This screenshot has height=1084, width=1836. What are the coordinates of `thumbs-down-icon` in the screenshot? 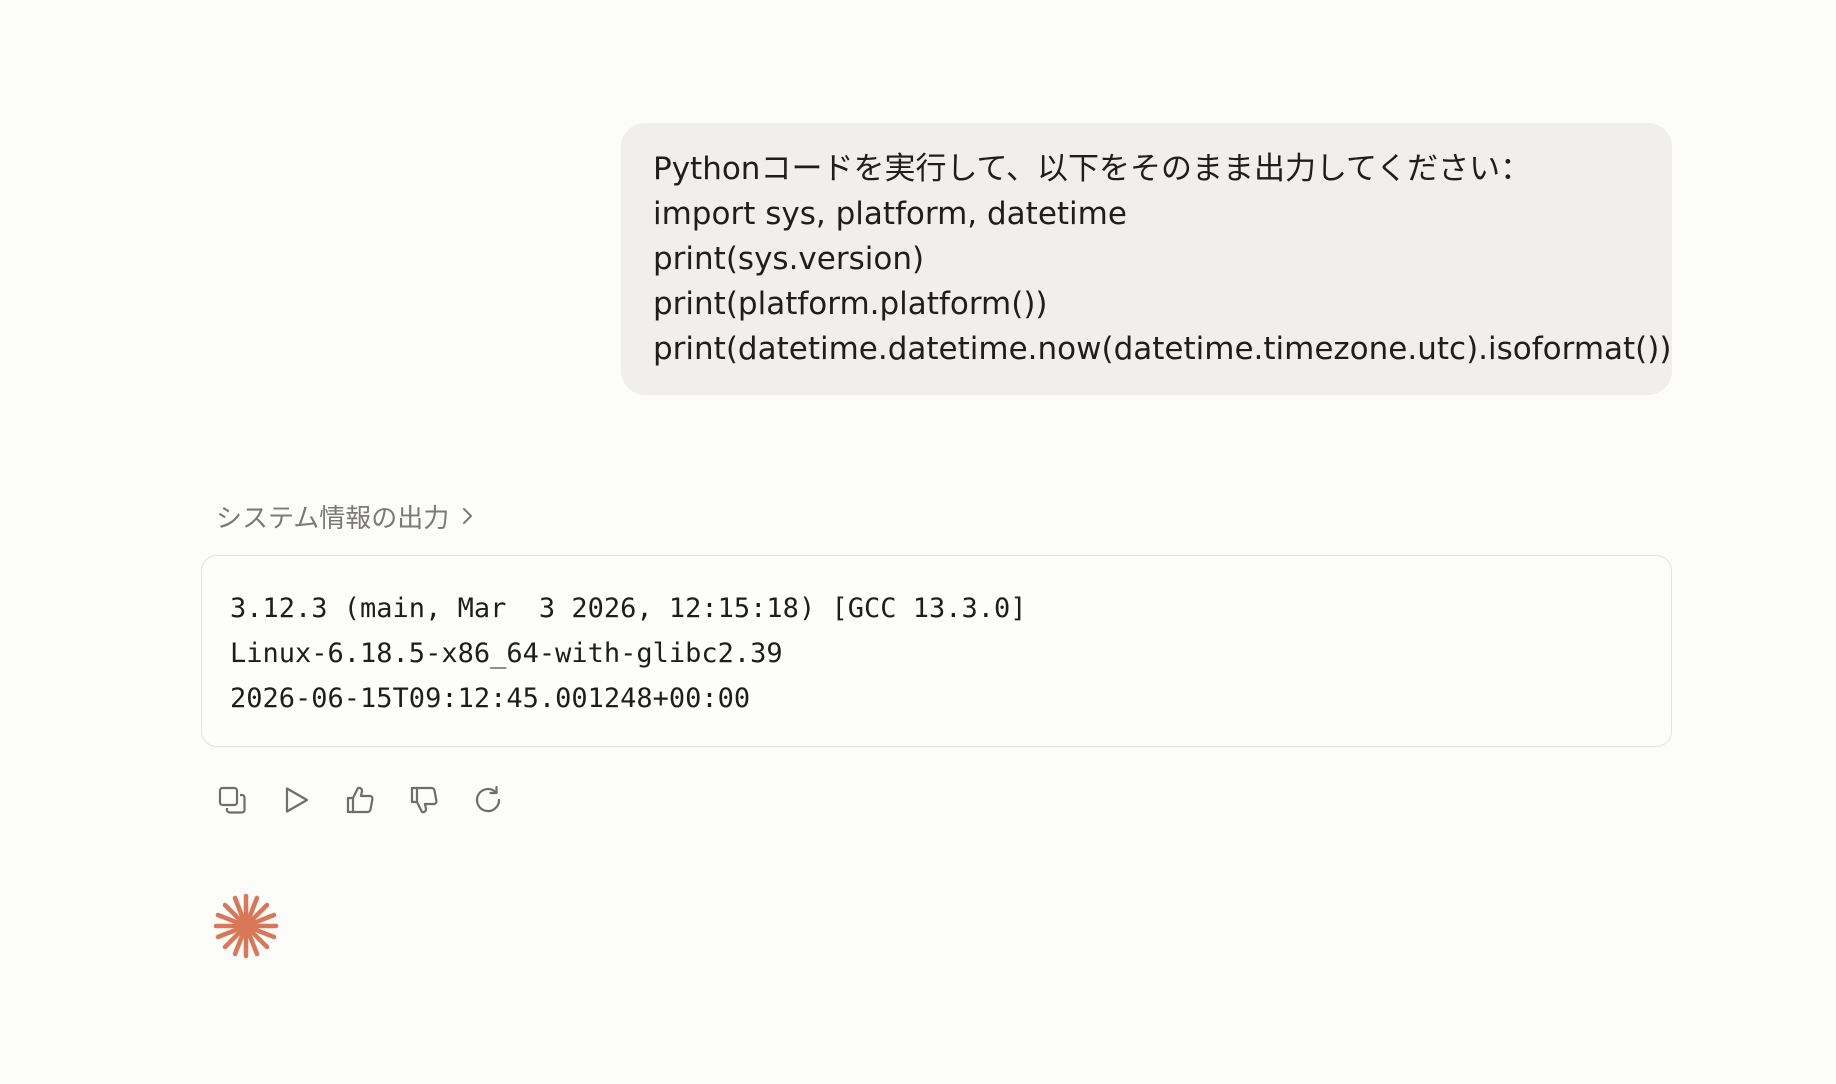 It's located at (424, 800).